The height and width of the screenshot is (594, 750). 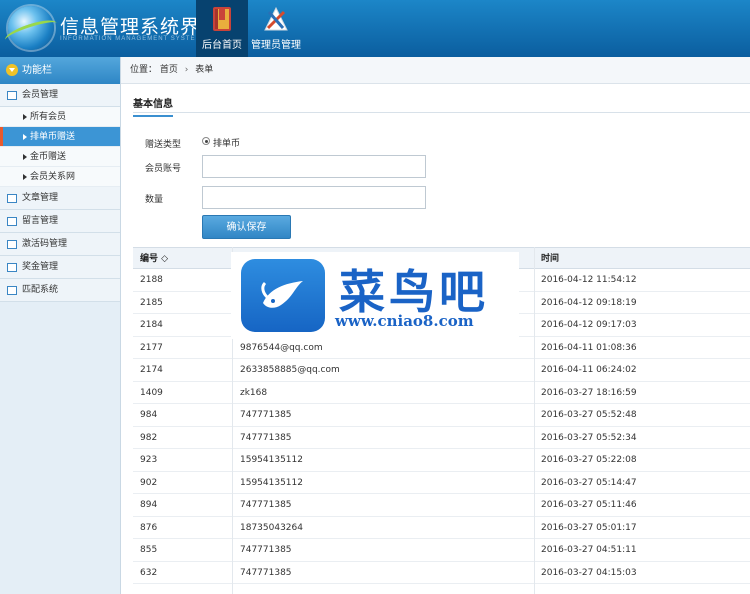 What do you see at coordinates (151, 392) in the screenshot?
I see `cell-id: 1409` at bounding box center [151, 392].